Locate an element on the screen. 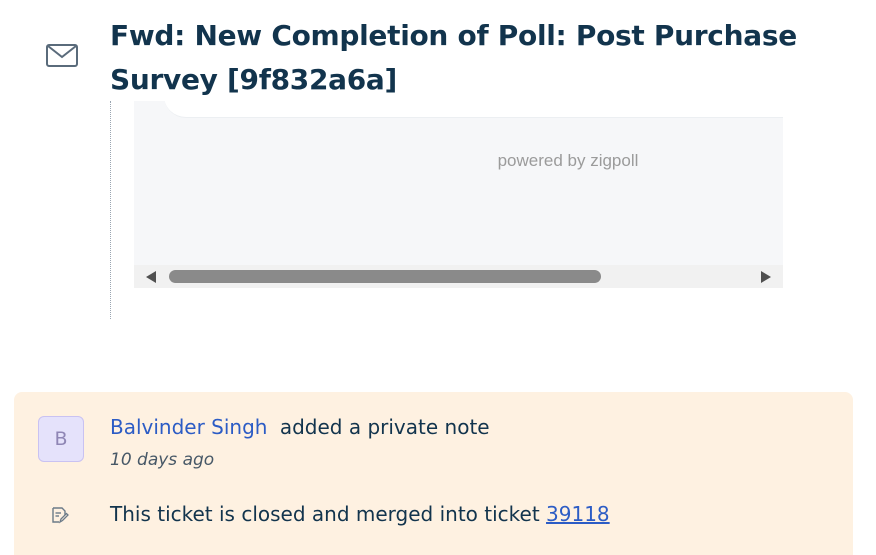 The width and height of the screenshot is (876, 555). scroll-left-arrow-icon is located at coordinates (151, 277).